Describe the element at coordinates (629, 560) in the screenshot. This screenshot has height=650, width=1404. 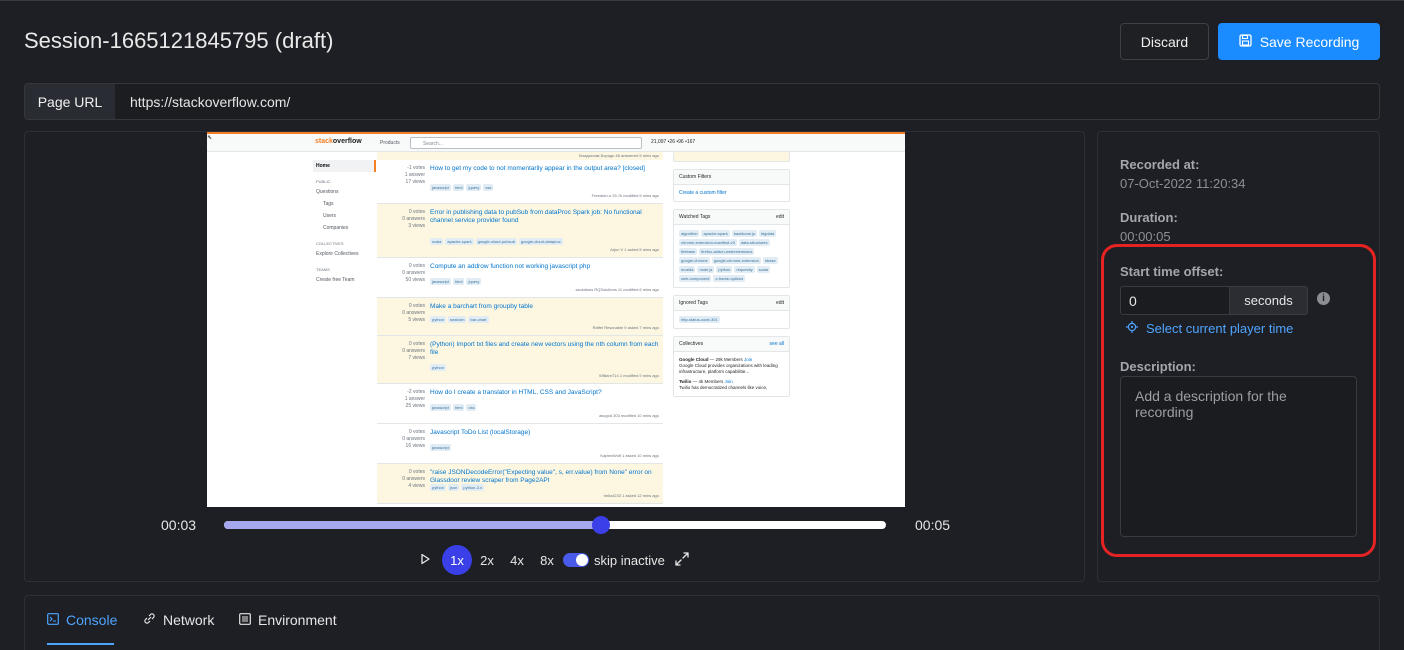
I see `skip-inactive-label: skip inactive` at that location.